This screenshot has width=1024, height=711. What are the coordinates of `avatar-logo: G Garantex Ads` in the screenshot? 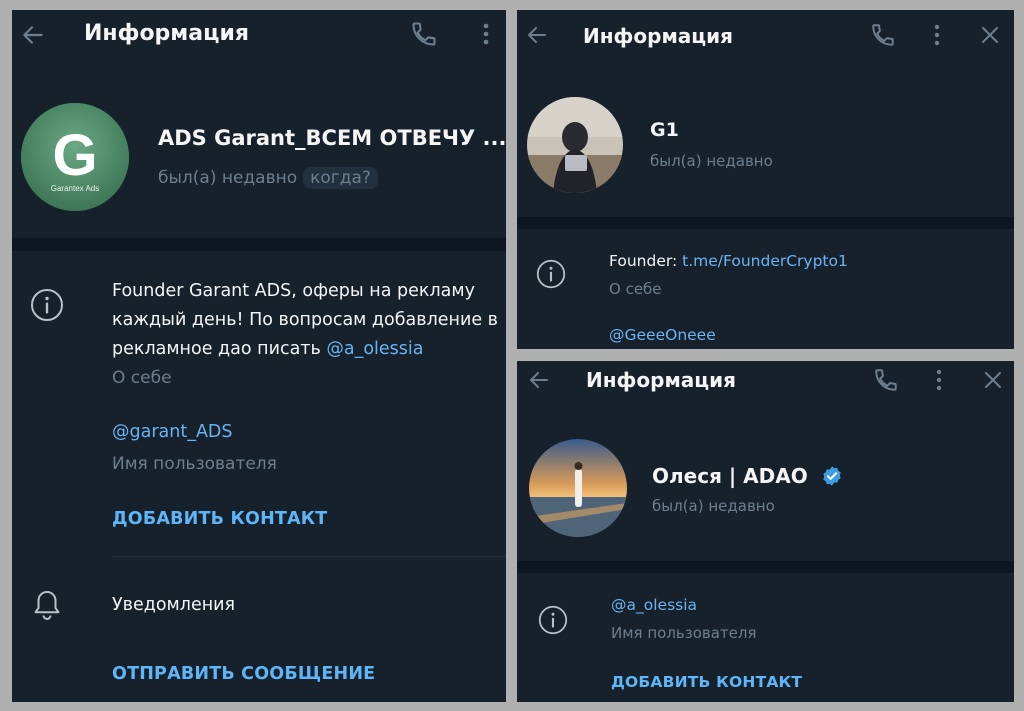 It's located at (75, 157).